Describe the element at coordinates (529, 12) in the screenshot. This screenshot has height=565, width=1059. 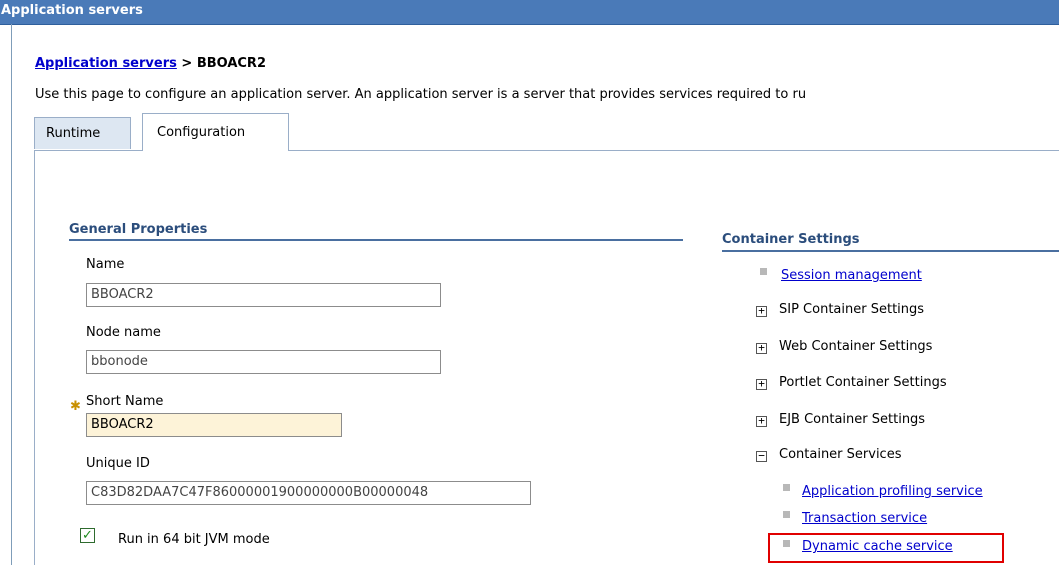
I see `window-title-bar: Application servers` at that location.